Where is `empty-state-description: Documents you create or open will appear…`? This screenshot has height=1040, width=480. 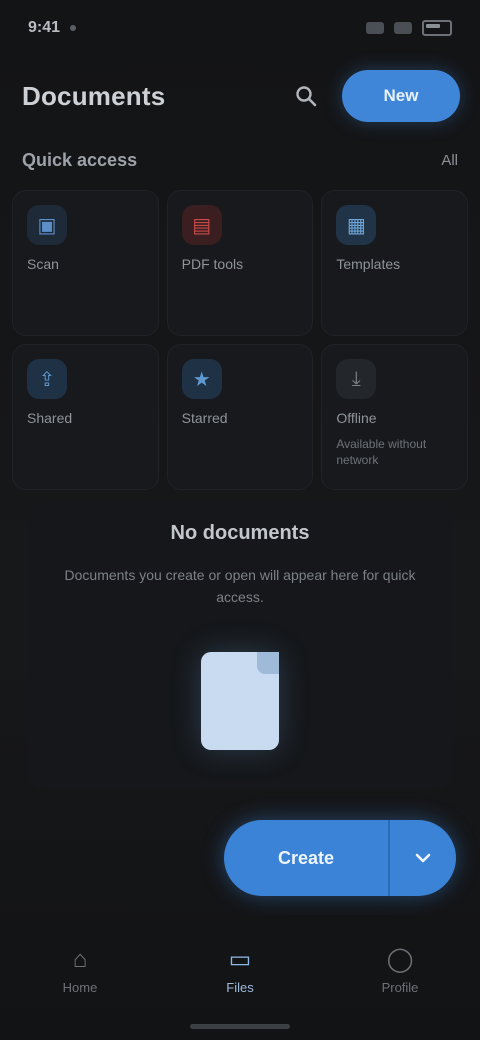 empty-state-description: Documents you create or open will appear… is located at coordinates (240, 586).